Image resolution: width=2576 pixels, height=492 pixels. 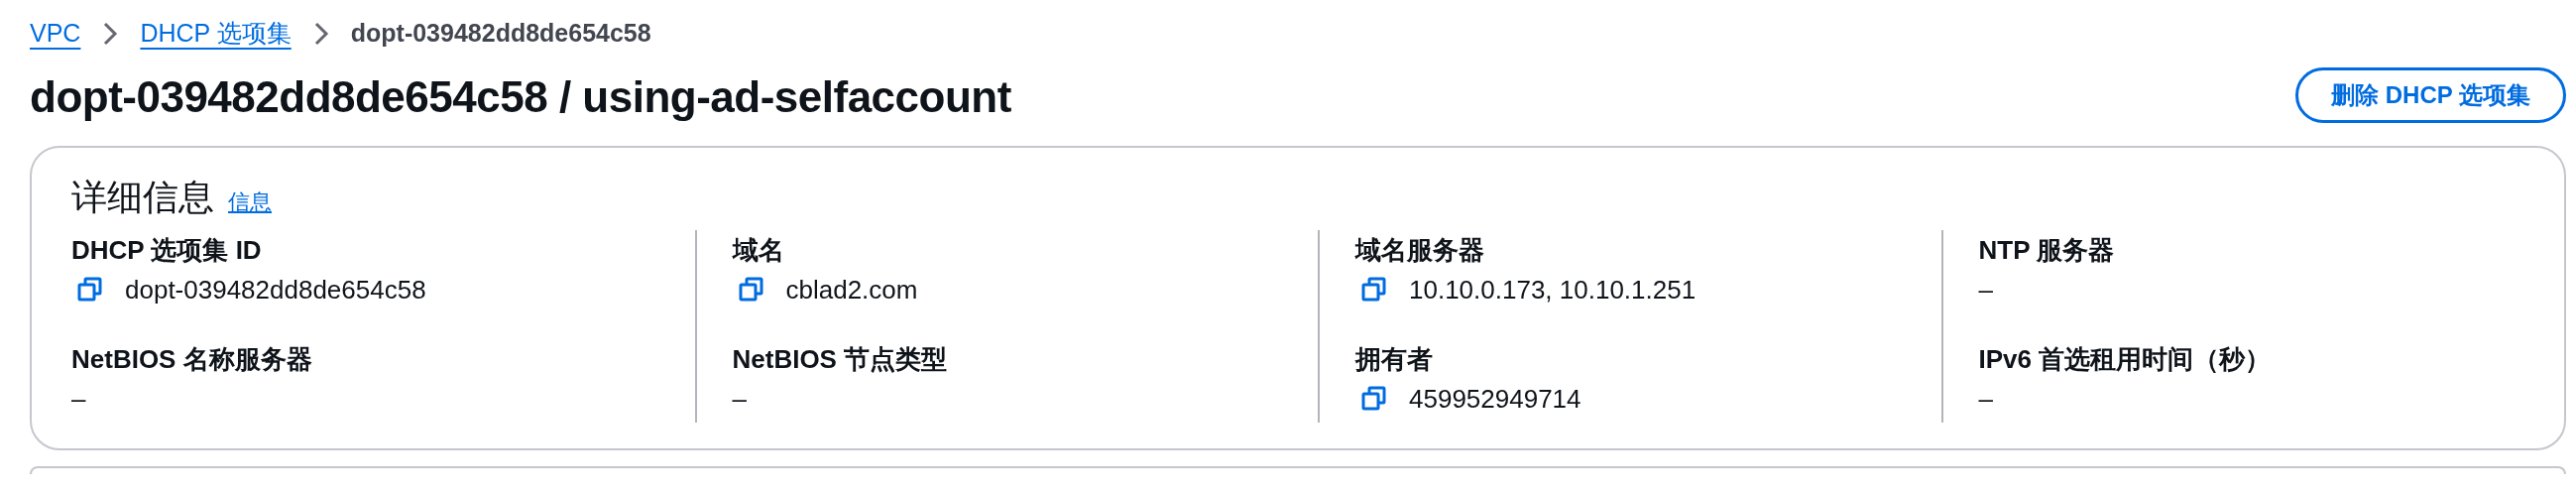 I want to click on field-value: 10.10.0.173, 10.10.1.251, so click(x=1553, y=290).